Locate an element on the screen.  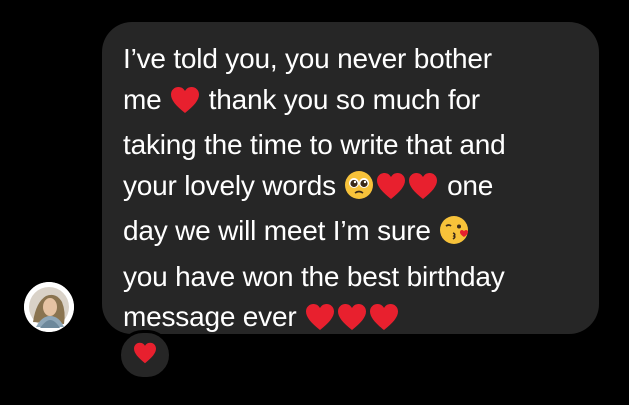
message-line-6: you have won the best birthday is located at coordinates (352, 277).